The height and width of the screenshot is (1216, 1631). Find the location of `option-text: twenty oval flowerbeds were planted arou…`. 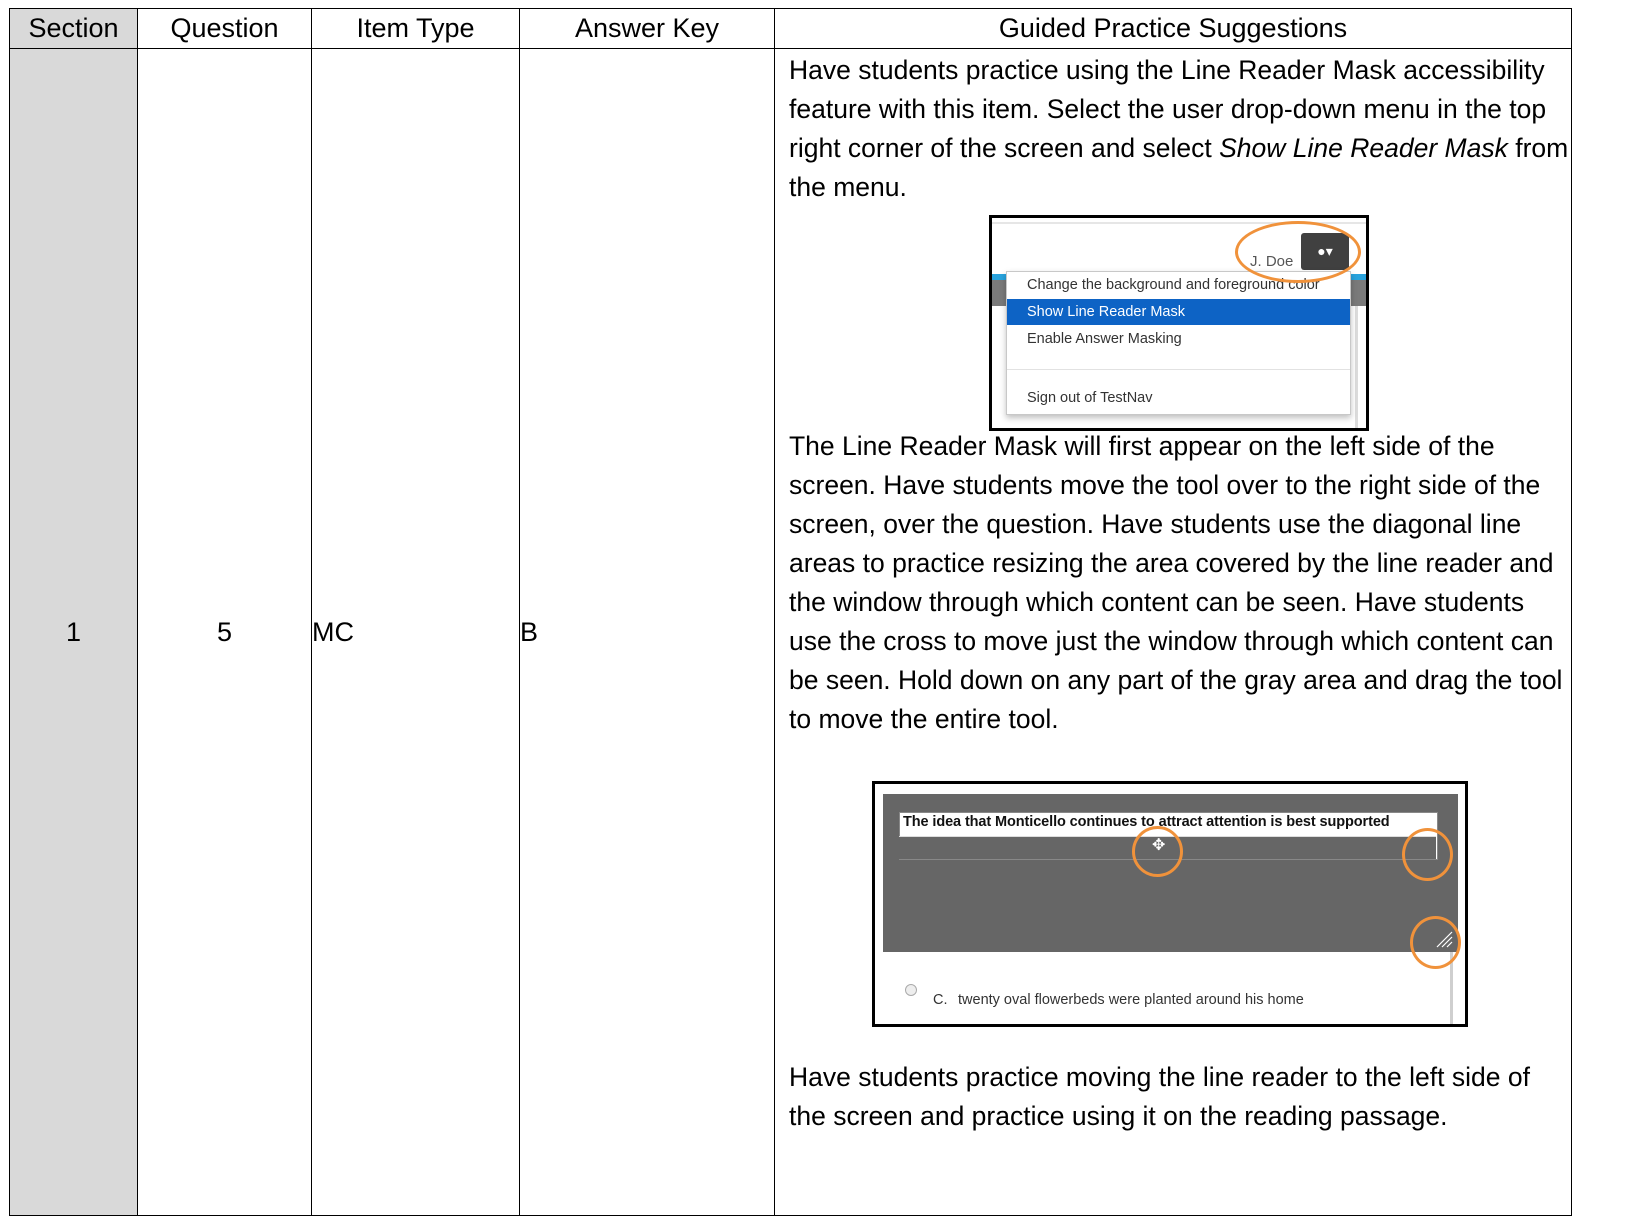

option-text: twenty oval flowerbeds were planted arou… is located at coordinates (1131, 1000).